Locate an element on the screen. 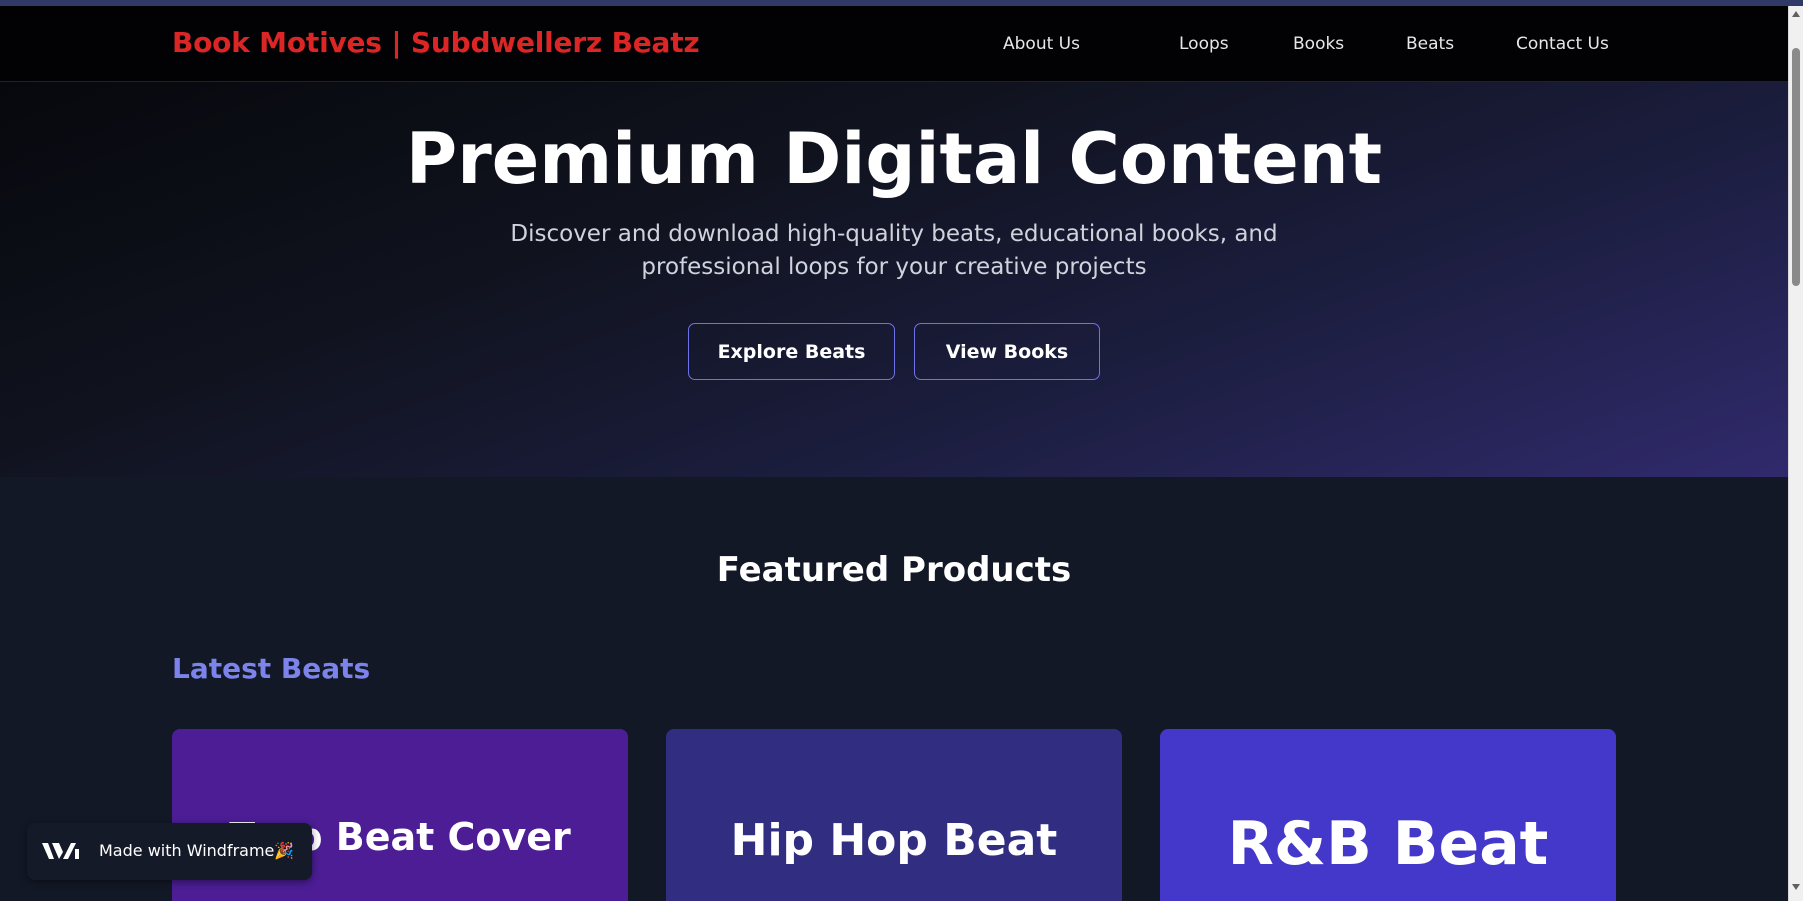 This screenshot has height=901, width=1803. nav-link-about-us: About Us is located at coordinates (1041, 44).